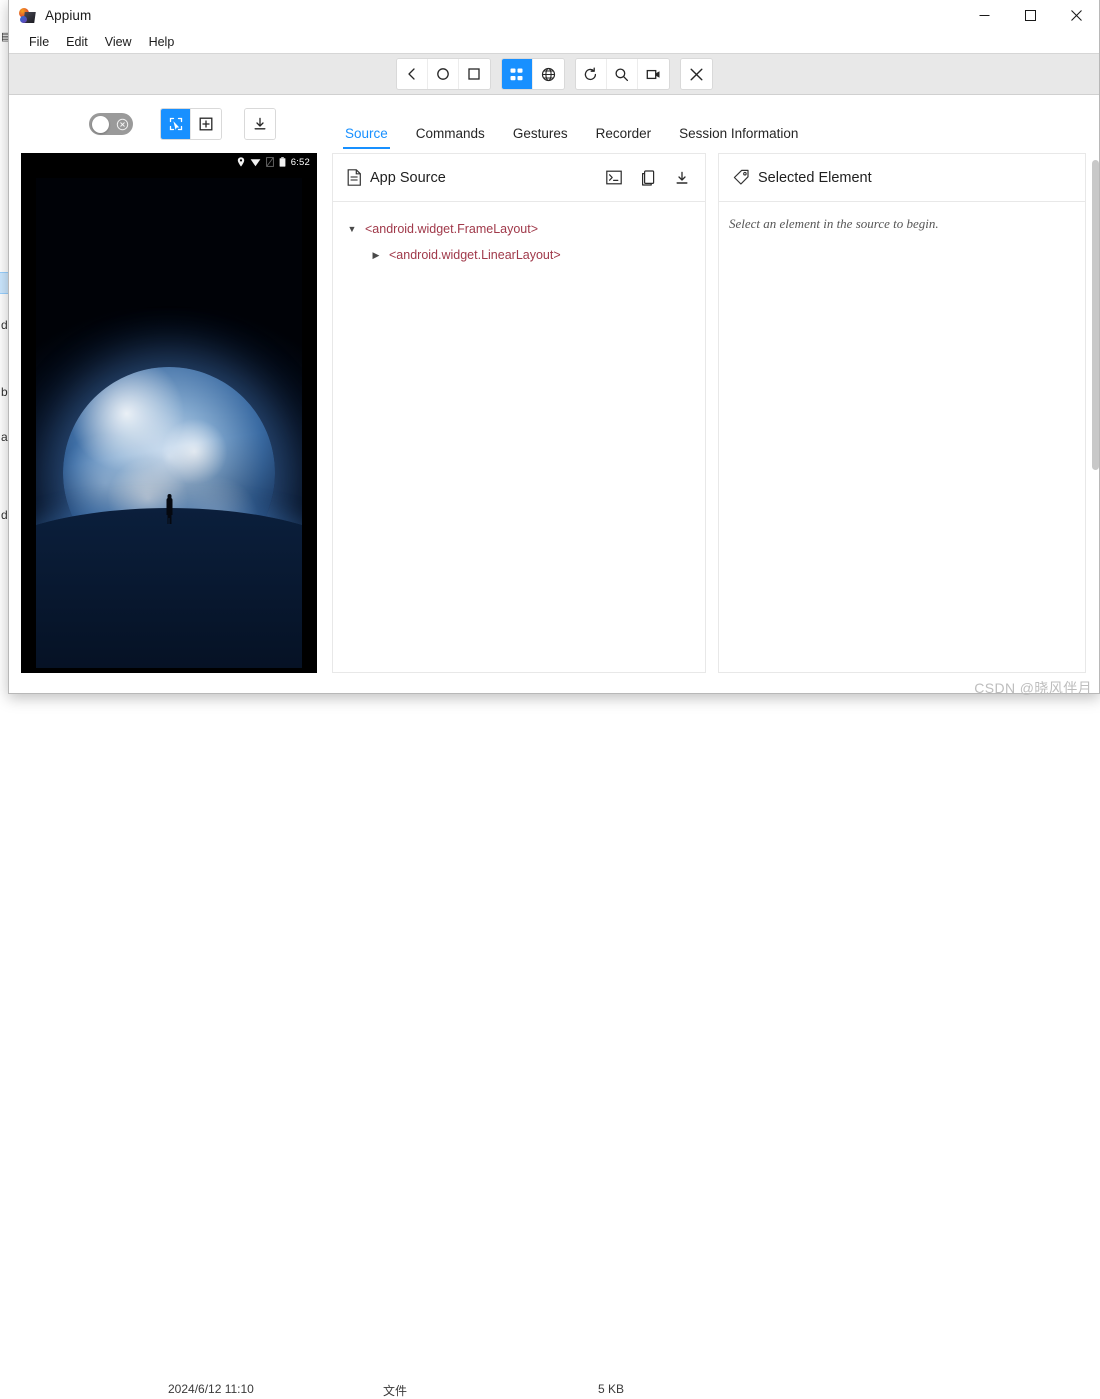  I want to click on tab-recorder-label: Recorder, so click(624, 133).